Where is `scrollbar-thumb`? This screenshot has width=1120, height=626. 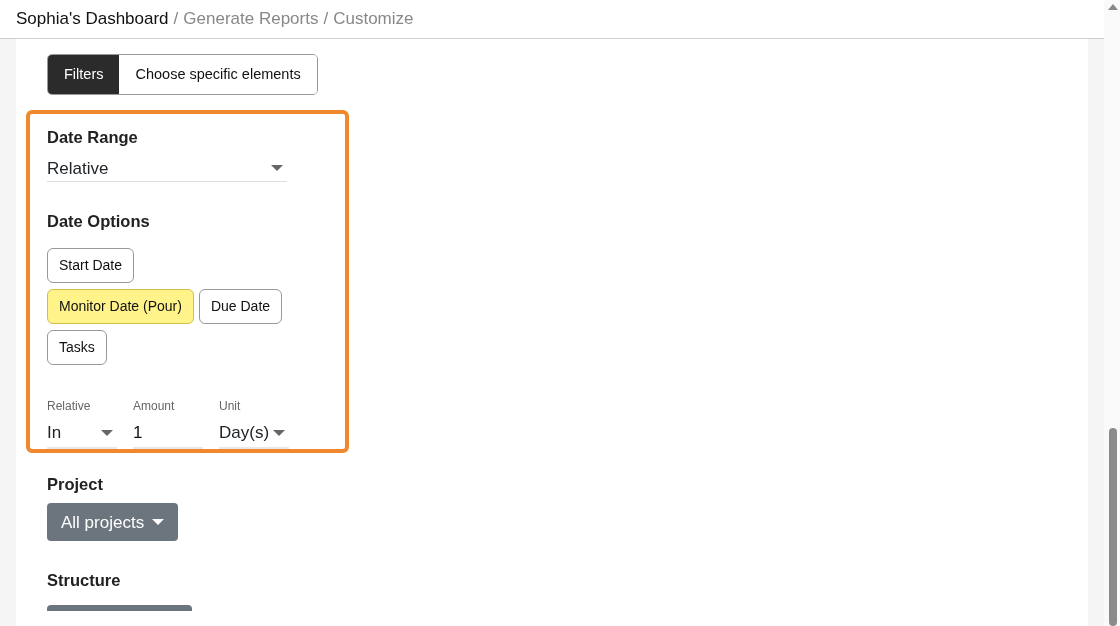
scrollbar-thumb is located at coordinates (1113, 527).